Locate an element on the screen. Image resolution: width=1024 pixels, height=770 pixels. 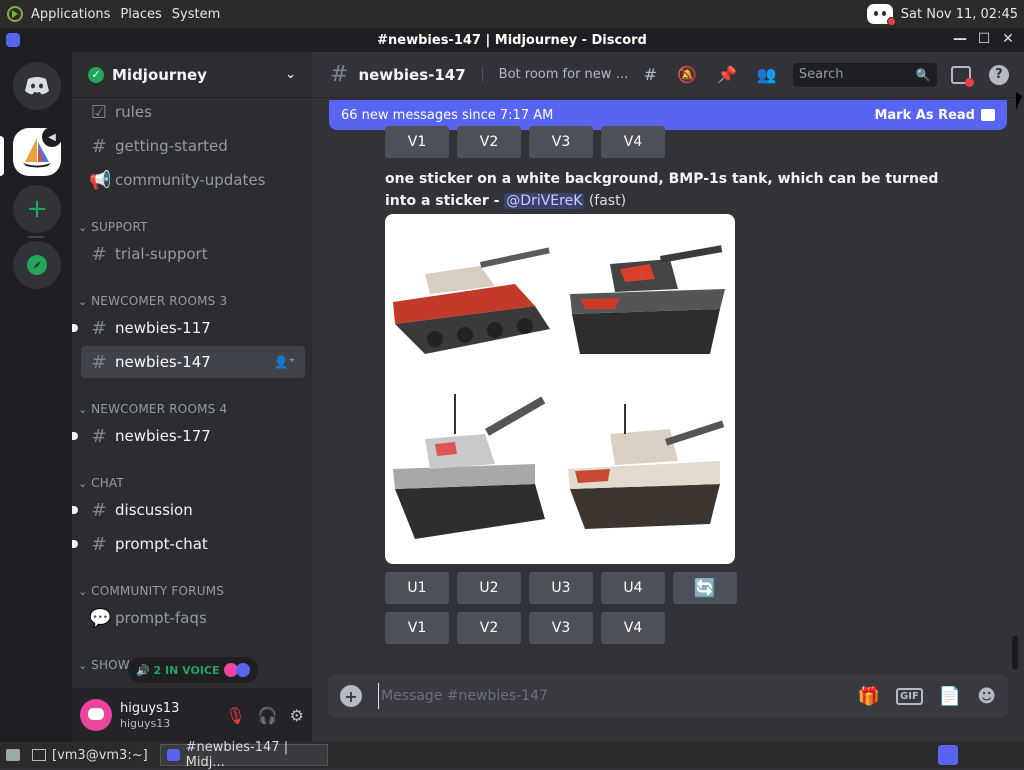
headphones-icon: 🎧 is located at coordinates (268, 715).